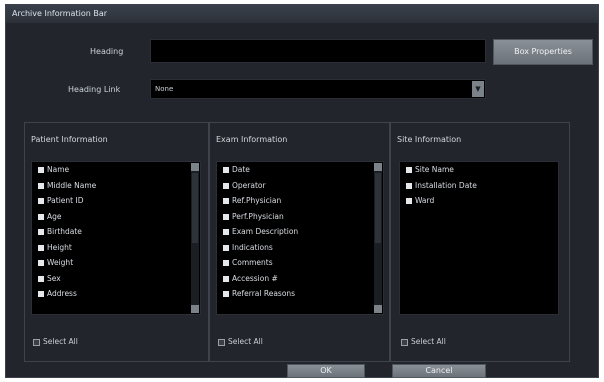 The width and height of the screenshot is (604, 382). What do you see at coordinates (479, 201) in the screenshot?
I see `list-item: Ward` at bounding box center [479, 201].